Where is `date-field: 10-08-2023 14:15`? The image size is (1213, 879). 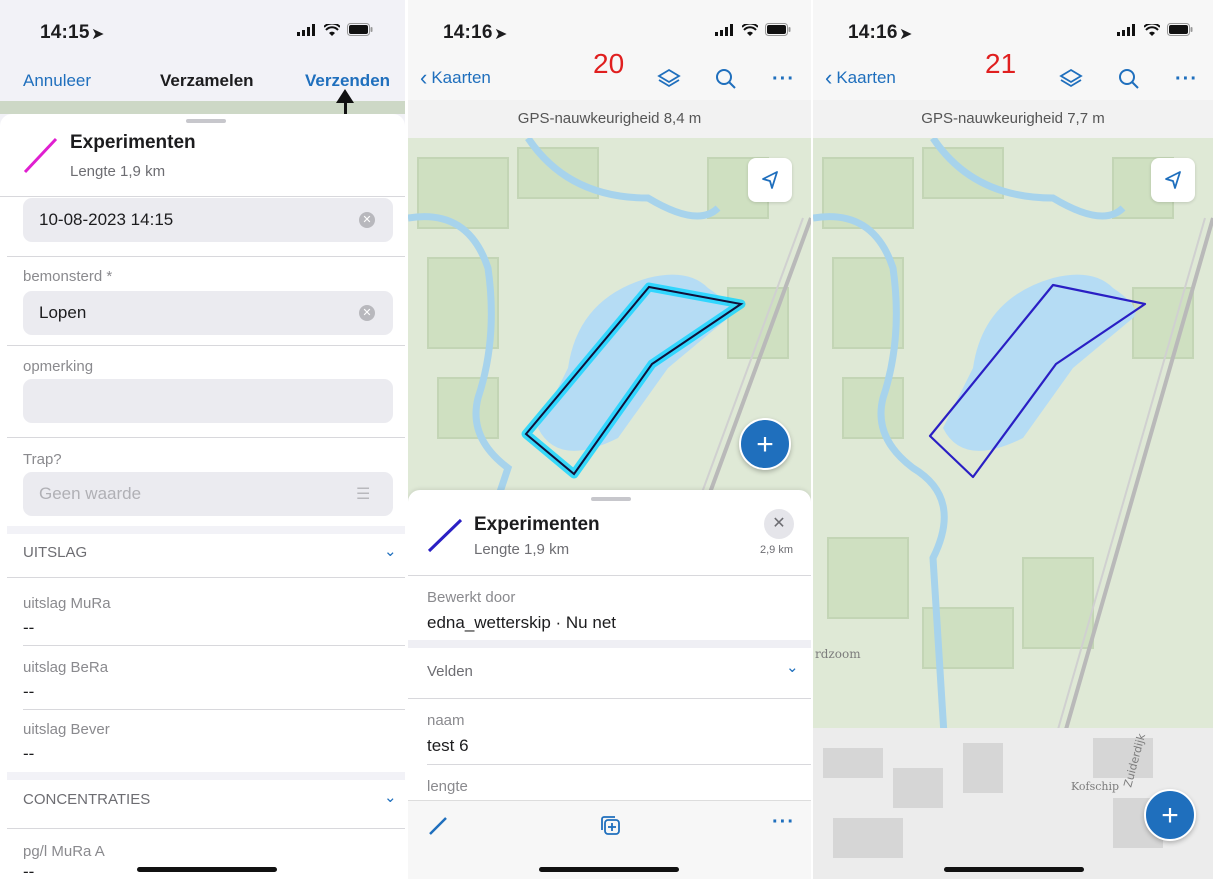 date-field: 10-08-2023 14:15 is located at coordinates (208, 220).